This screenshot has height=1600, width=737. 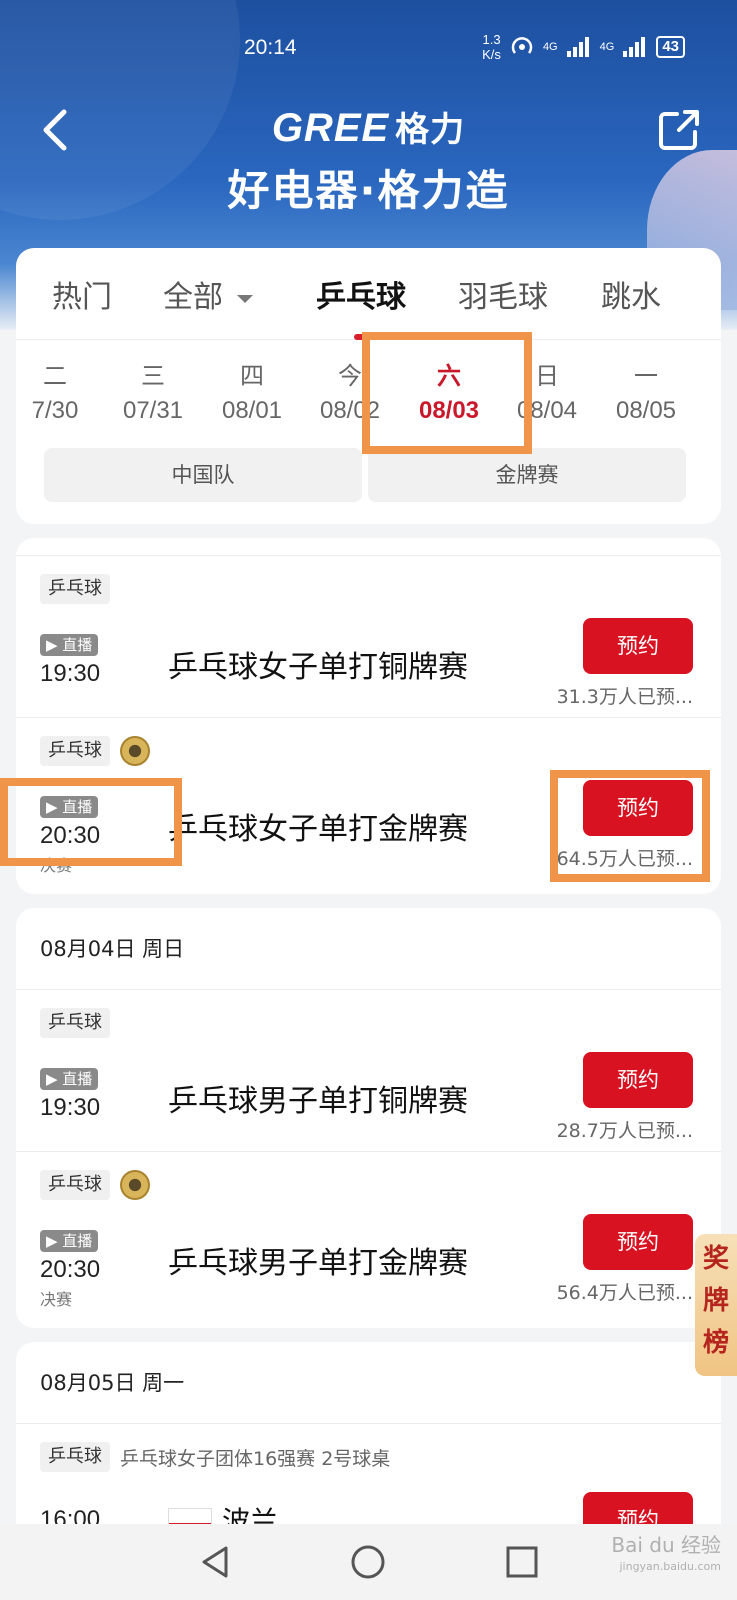 I want to click on watermark: Bai du 经验 jingyan.baidu.com, so click(x=666, y=1556).